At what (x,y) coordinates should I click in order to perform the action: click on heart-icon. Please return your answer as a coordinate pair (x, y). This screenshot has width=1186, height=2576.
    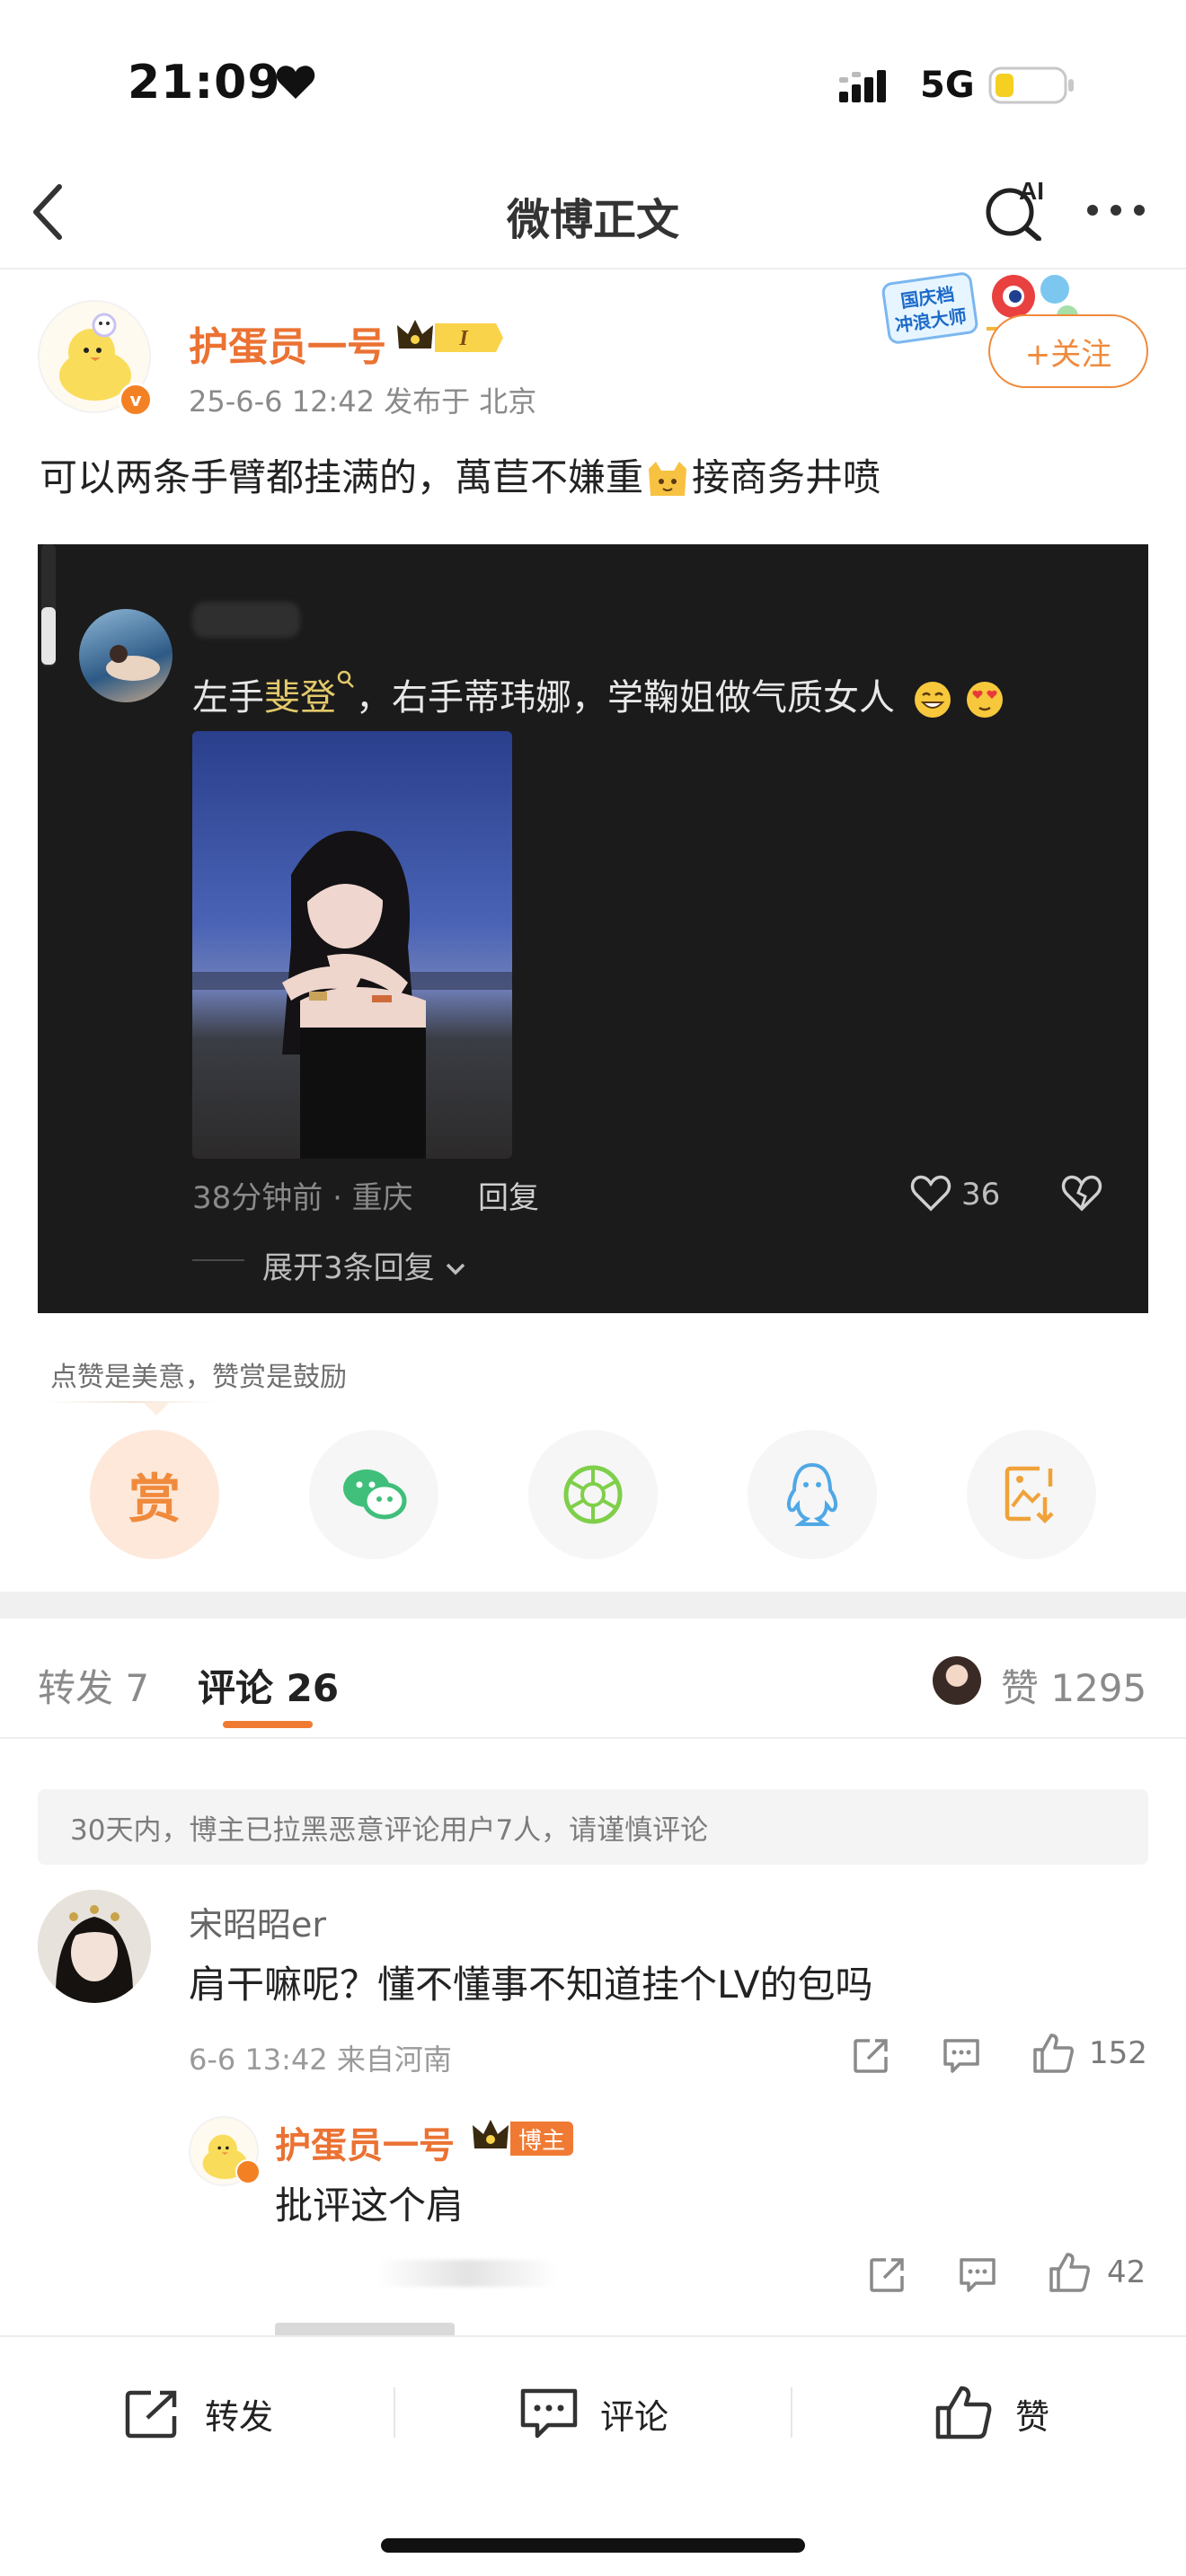
    Looking at the image, I should click on (295, 82).